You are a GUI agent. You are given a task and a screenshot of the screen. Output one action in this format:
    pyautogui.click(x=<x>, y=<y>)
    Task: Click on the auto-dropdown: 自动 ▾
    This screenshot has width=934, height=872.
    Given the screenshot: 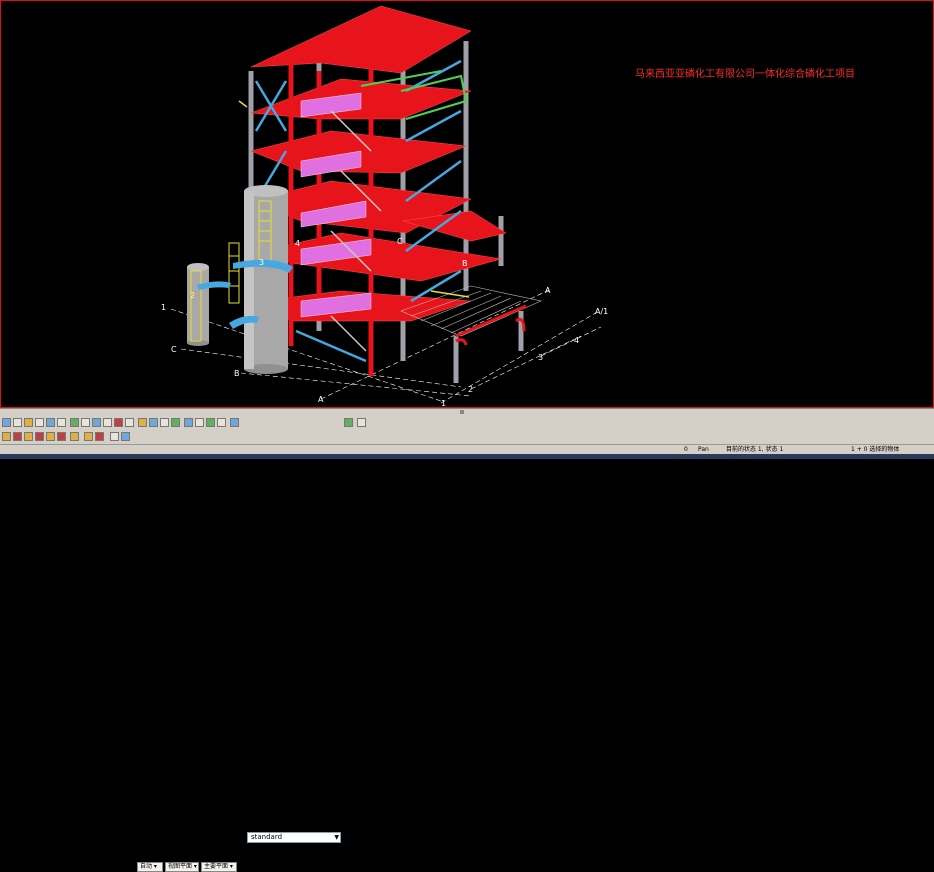 What is the action you would take?
    pyautogui.click(x=150, y=867)
    